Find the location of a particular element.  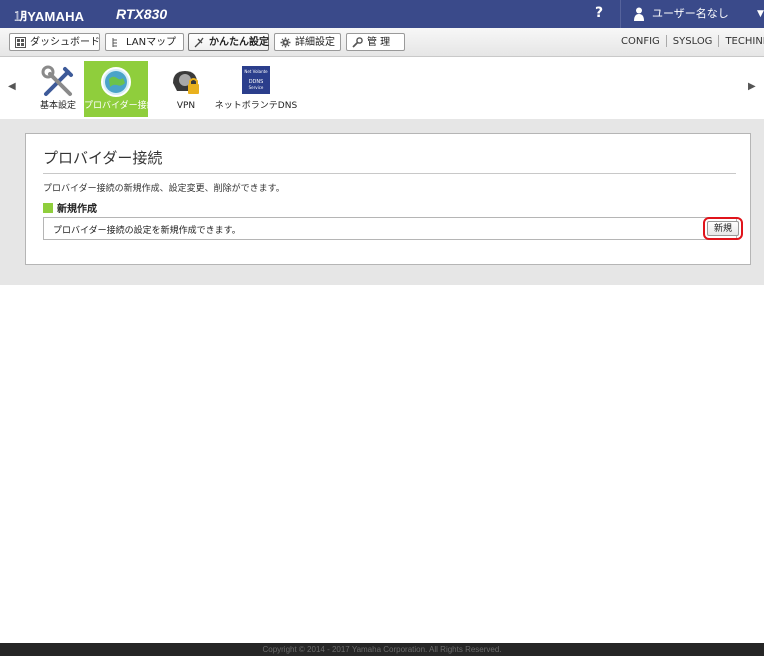

ddns-icon: Net Volante DDNS Service is located at coordinates (256, 80).